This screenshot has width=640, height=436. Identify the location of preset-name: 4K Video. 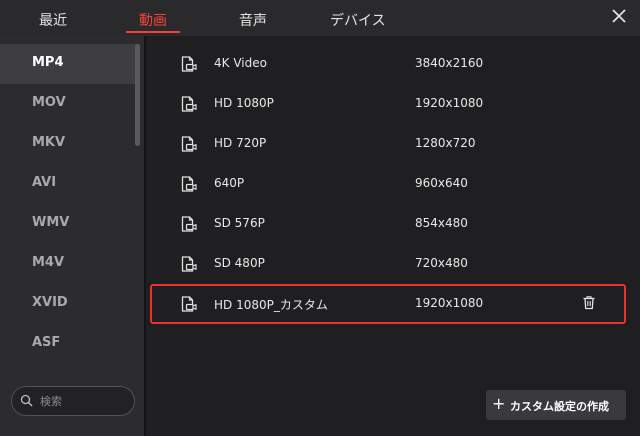
(240, 63).